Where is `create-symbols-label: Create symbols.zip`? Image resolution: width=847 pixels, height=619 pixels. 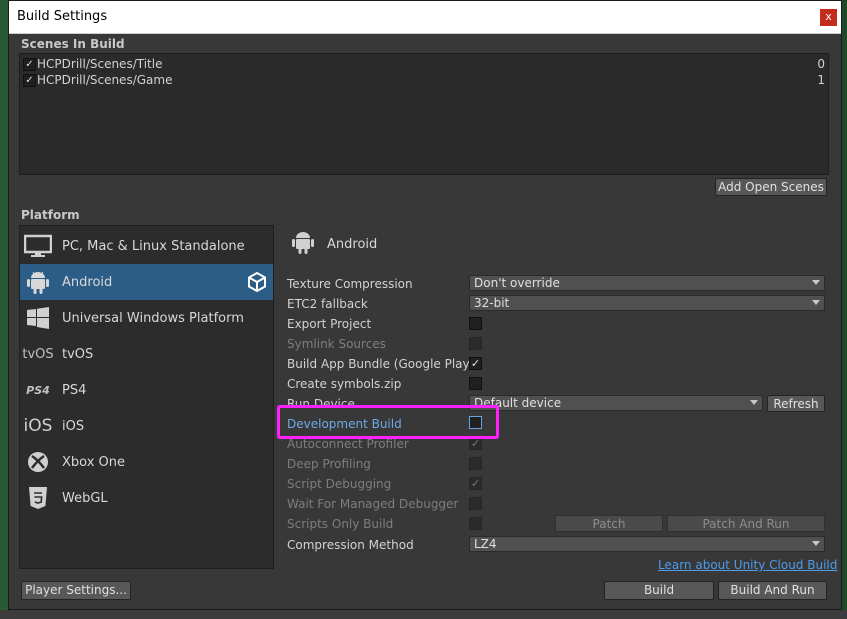 create-symbols-label: Create symbols.zip is located at coordinates (344, 384).